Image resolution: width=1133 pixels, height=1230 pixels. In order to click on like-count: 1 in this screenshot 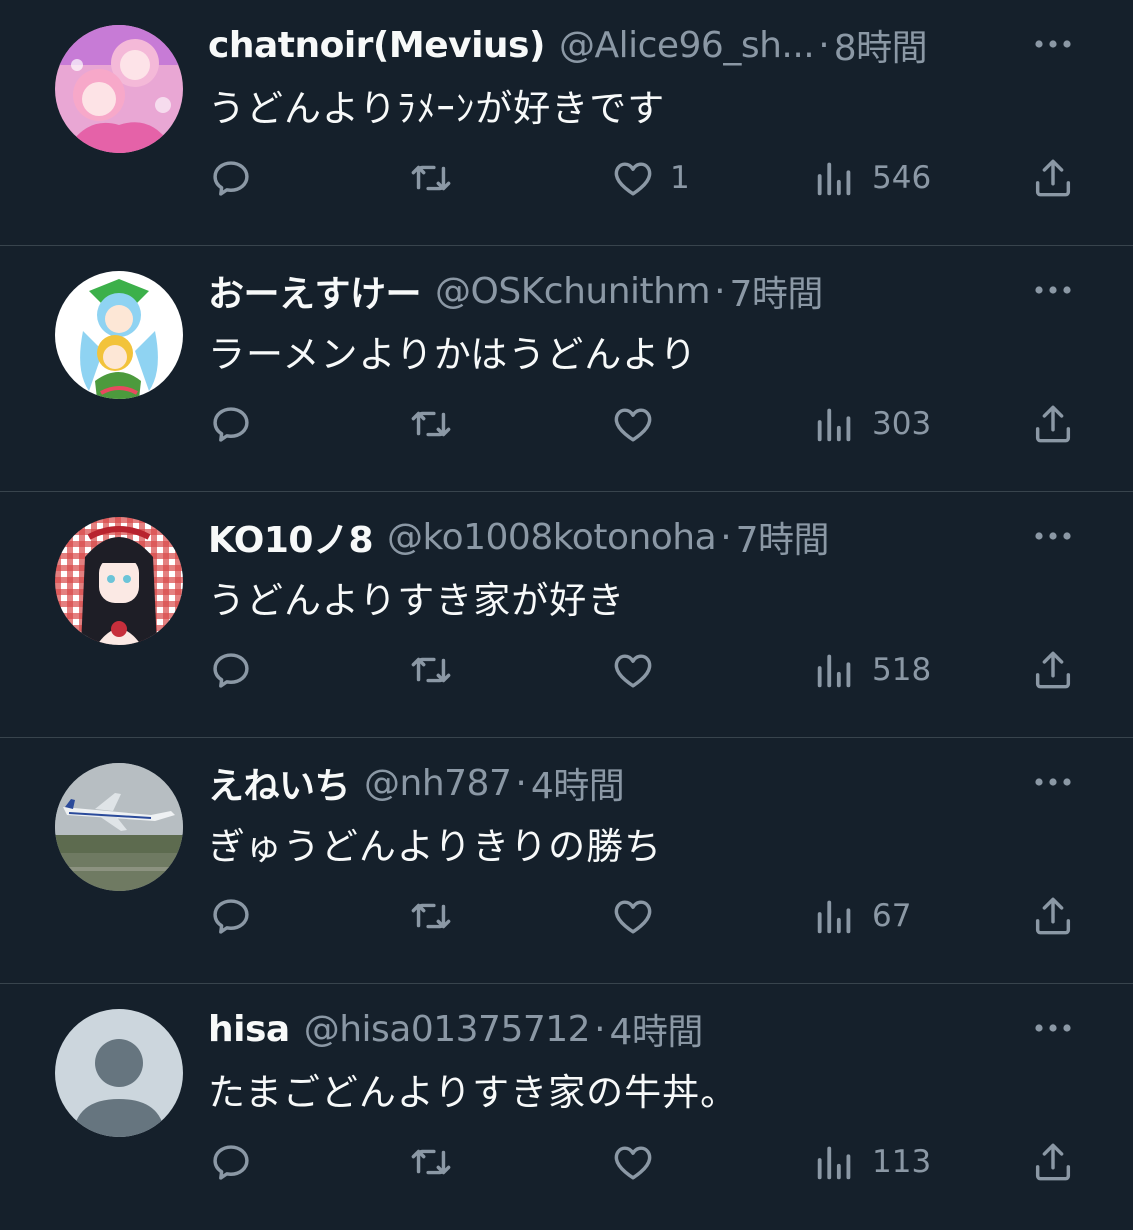, I will do `click(680, 178)`.